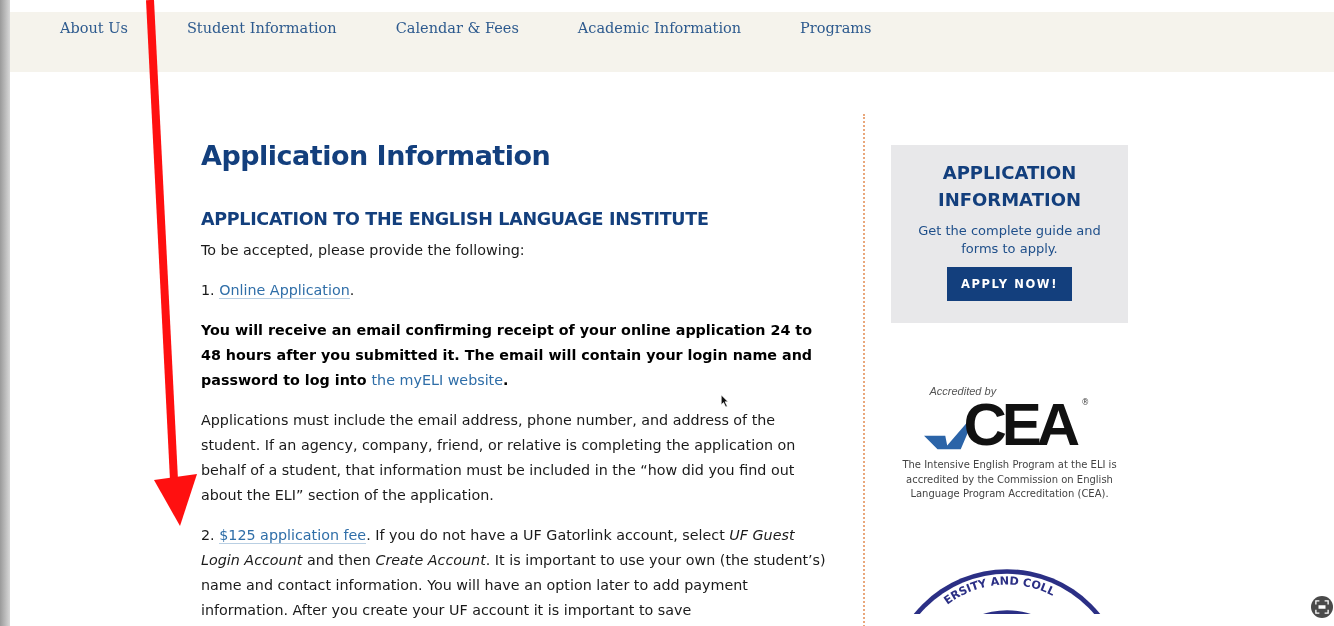 The width and height of the screenshot is (1334, 626). Describe the element at coordinates (1009, 186) in the screenshot. I see `promo-title: APPLICATION INFORMATION` at that location.